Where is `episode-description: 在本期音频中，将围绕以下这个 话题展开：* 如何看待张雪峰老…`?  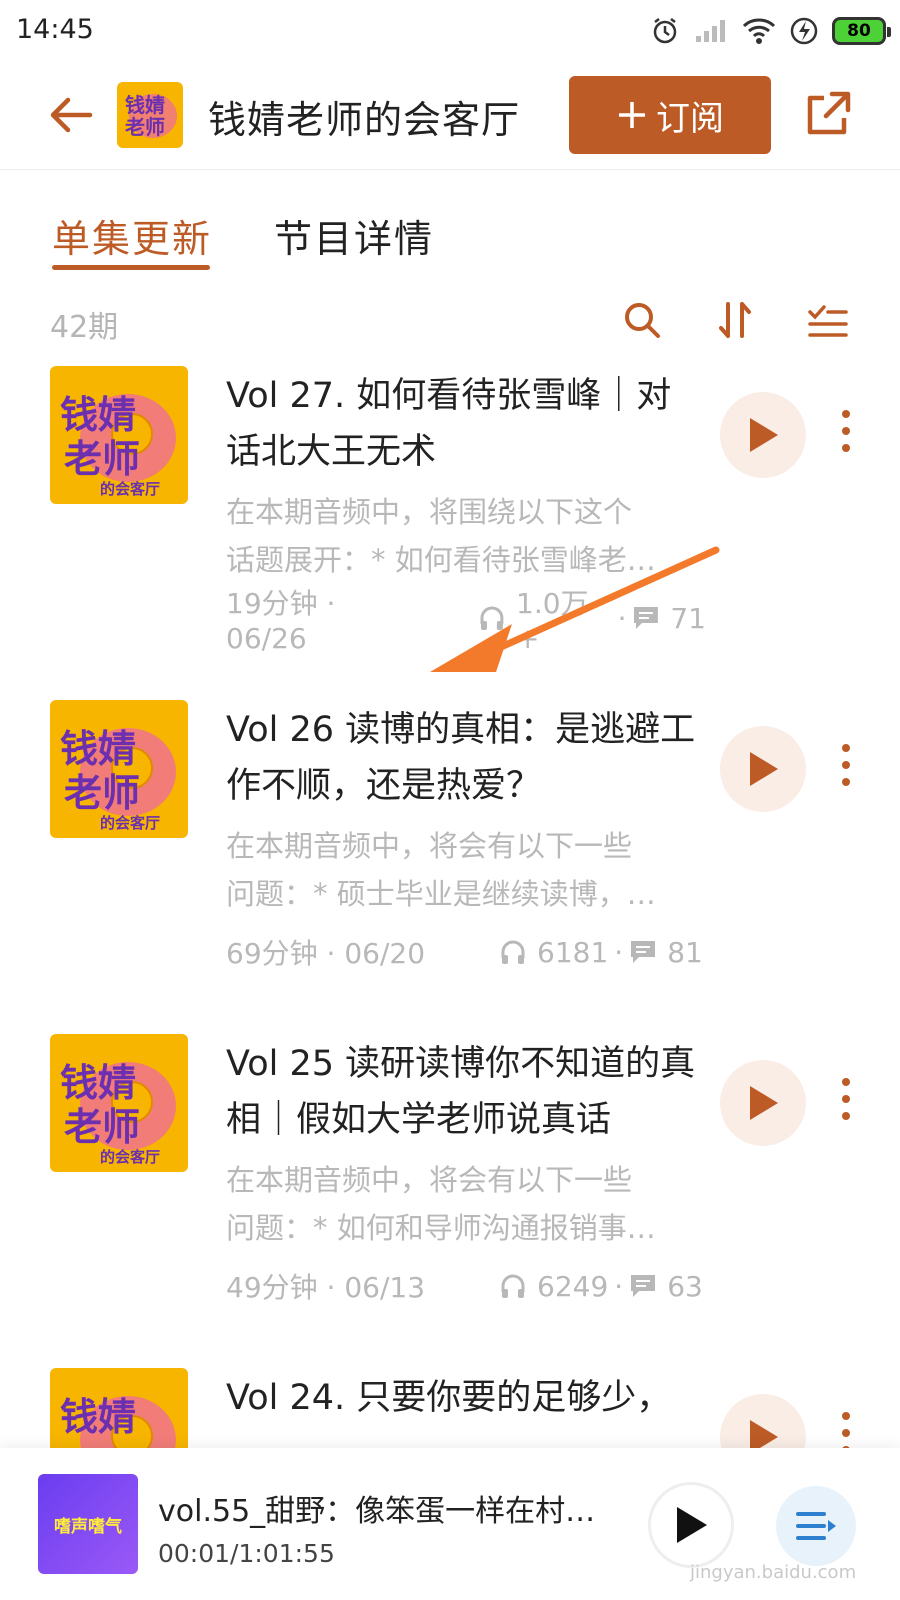 episode-description: 在本期音频中，将围绕以下这个 话题展开：* 如何看待张雪峰老… is located at coordinates (461, 536).